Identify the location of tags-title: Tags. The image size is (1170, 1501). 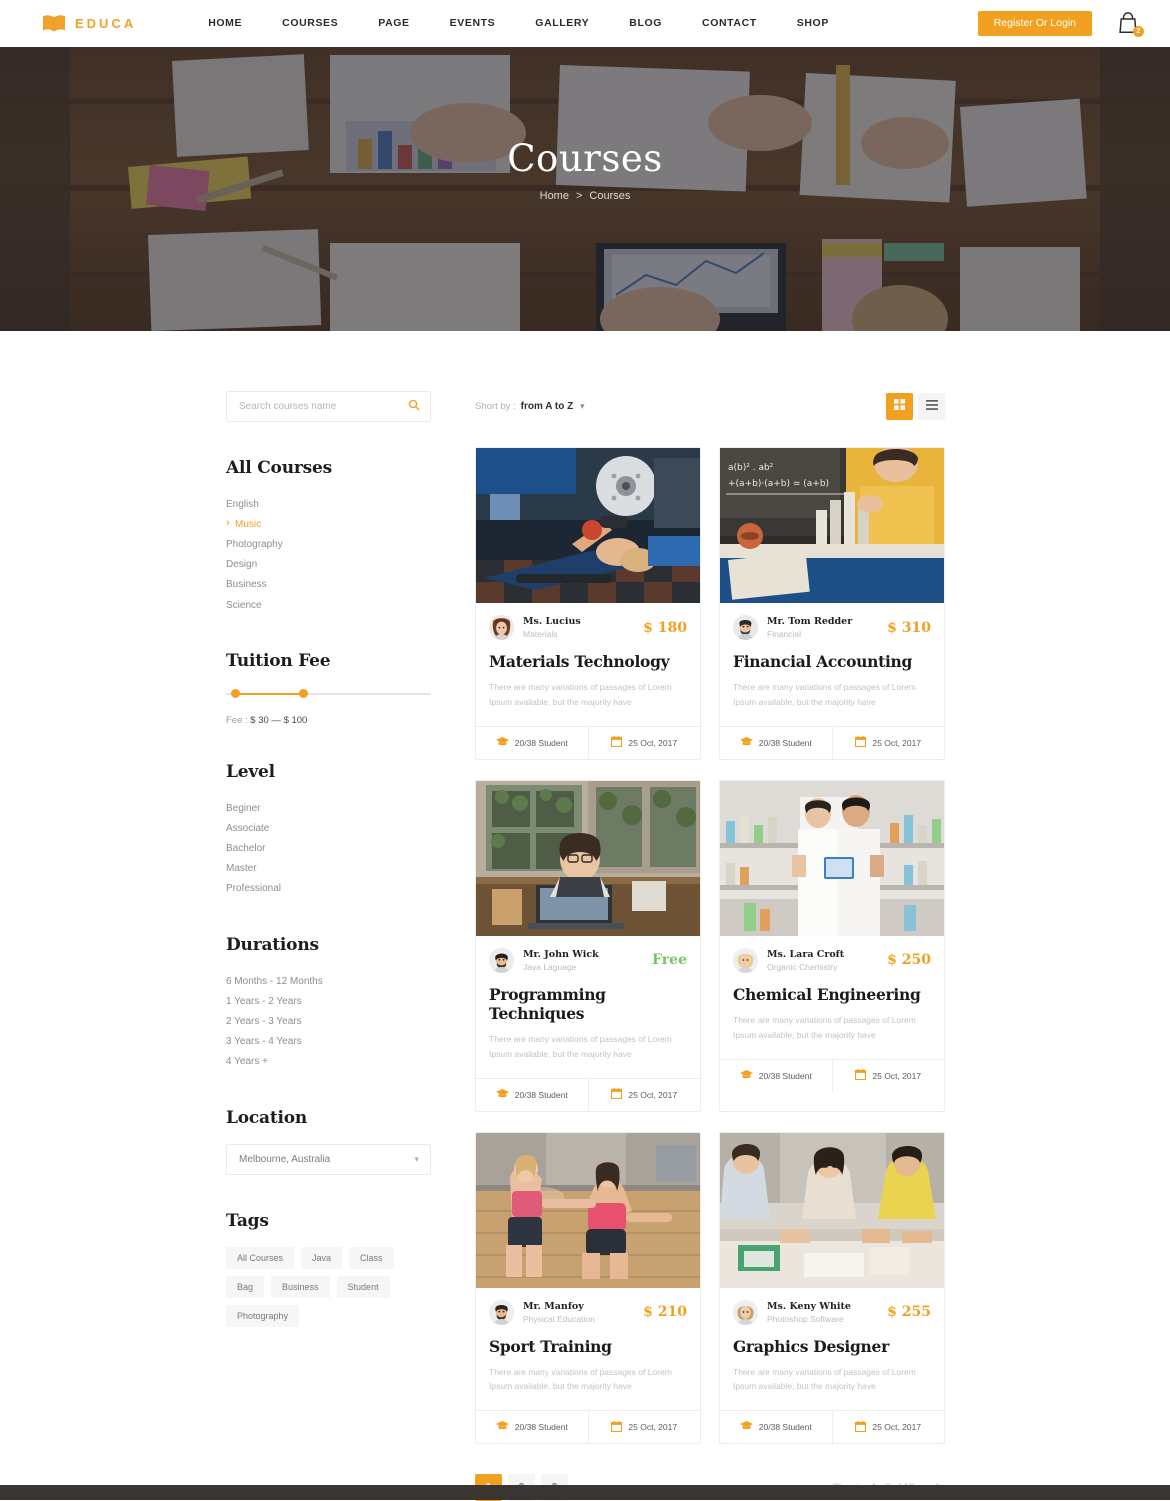
(247, 1221).